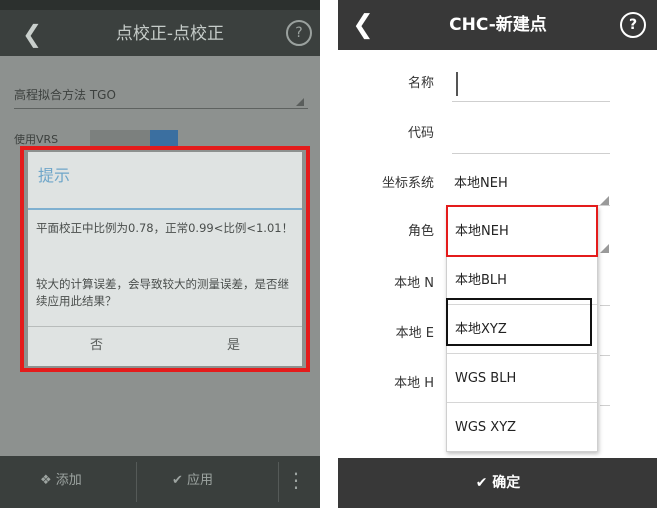 This screenshot has width=657, height=508. Describe the element at coordinates (329, 254) in the screenshot. I see `panel-gap` at that location.